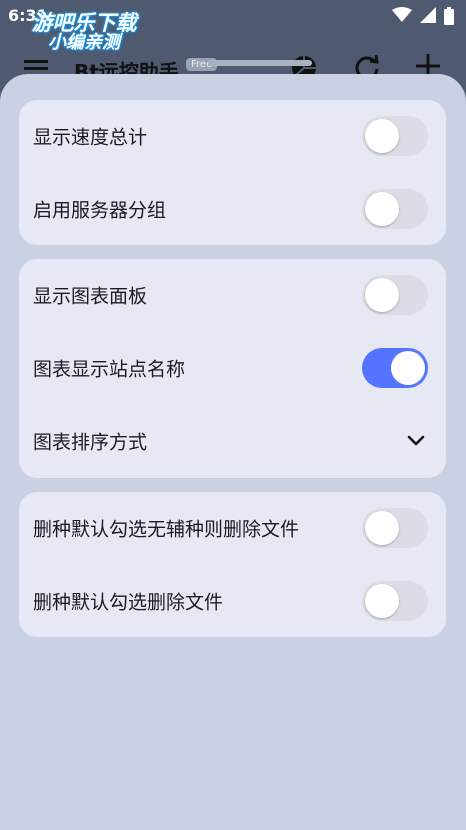  Describe the element at coordinates (166, 529) in the screenshot. I see `setting-label: 删种默认勾选无辅种则删除文件` at that location.